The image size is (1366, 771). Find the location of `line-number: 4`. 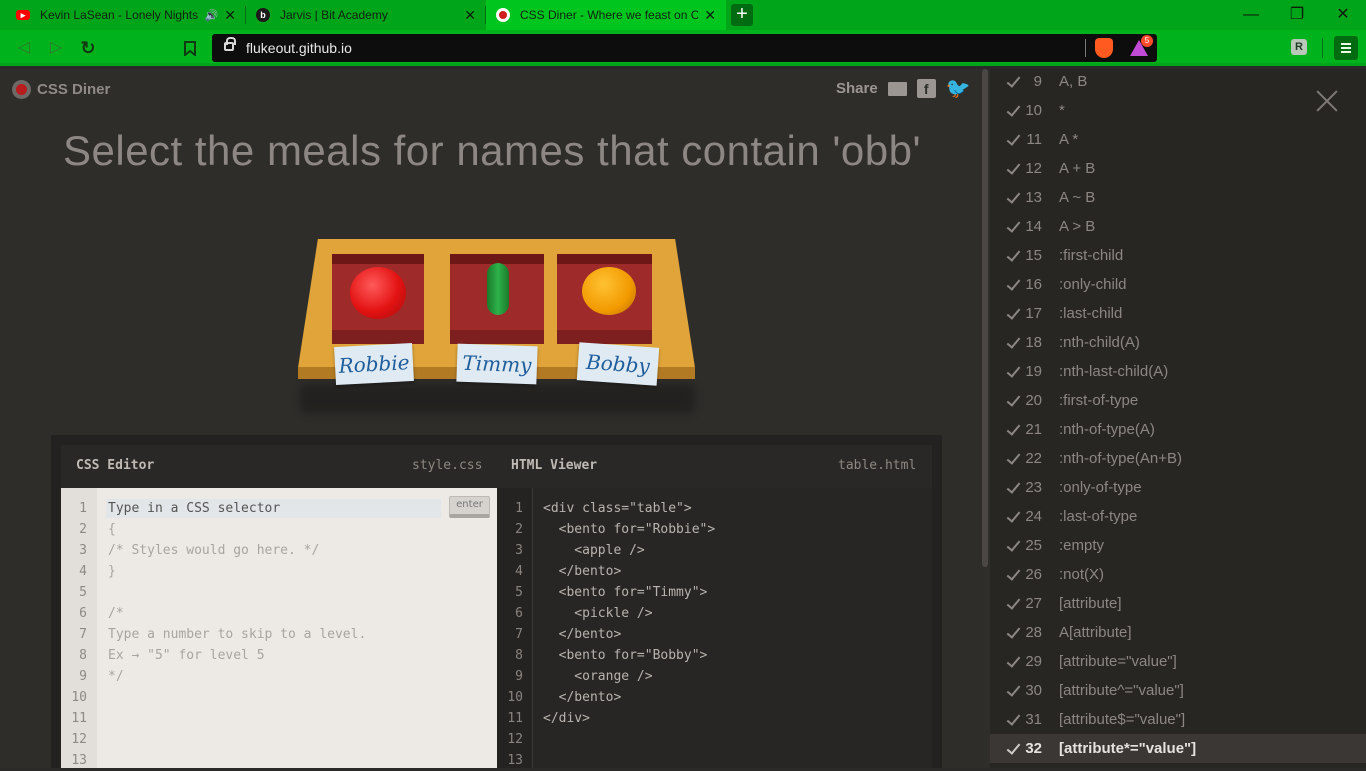

line-number: 4 is located at coordinates (519, 571).